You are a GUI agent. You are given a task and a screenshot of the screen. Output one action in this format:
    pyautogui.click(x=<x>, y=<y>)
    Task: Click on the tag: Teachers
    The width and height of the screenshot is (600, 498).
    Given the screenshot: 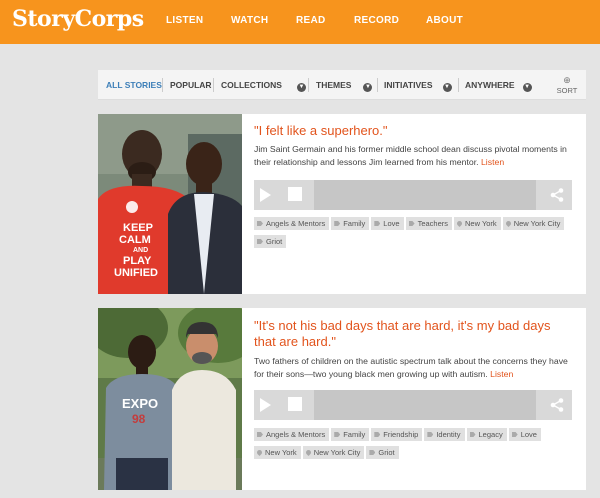 What is the action you would take?
    pyautogui.click(x=428, y=223)
    